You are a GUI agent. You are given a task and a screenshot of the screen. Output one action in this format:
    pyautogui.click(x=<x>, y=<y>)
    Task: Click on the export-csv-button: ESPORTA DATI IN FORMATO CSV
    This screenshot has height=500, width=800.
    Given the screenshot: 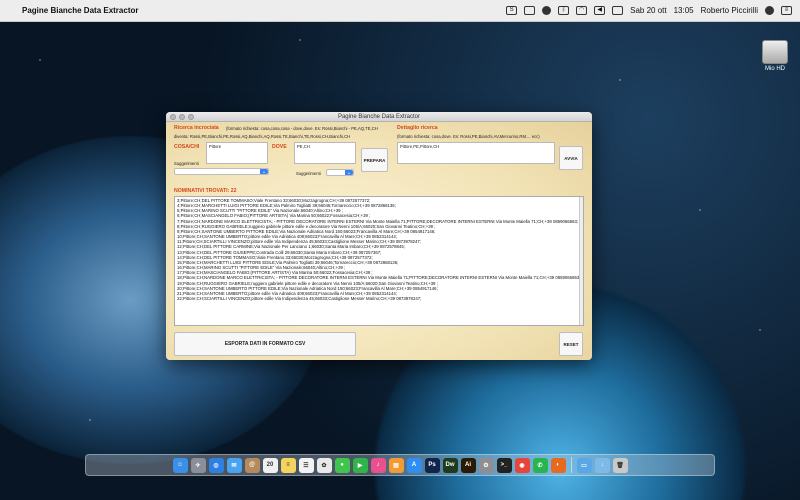 What is the action you would take?
    pyautogui.click(x=265, y=344)
    